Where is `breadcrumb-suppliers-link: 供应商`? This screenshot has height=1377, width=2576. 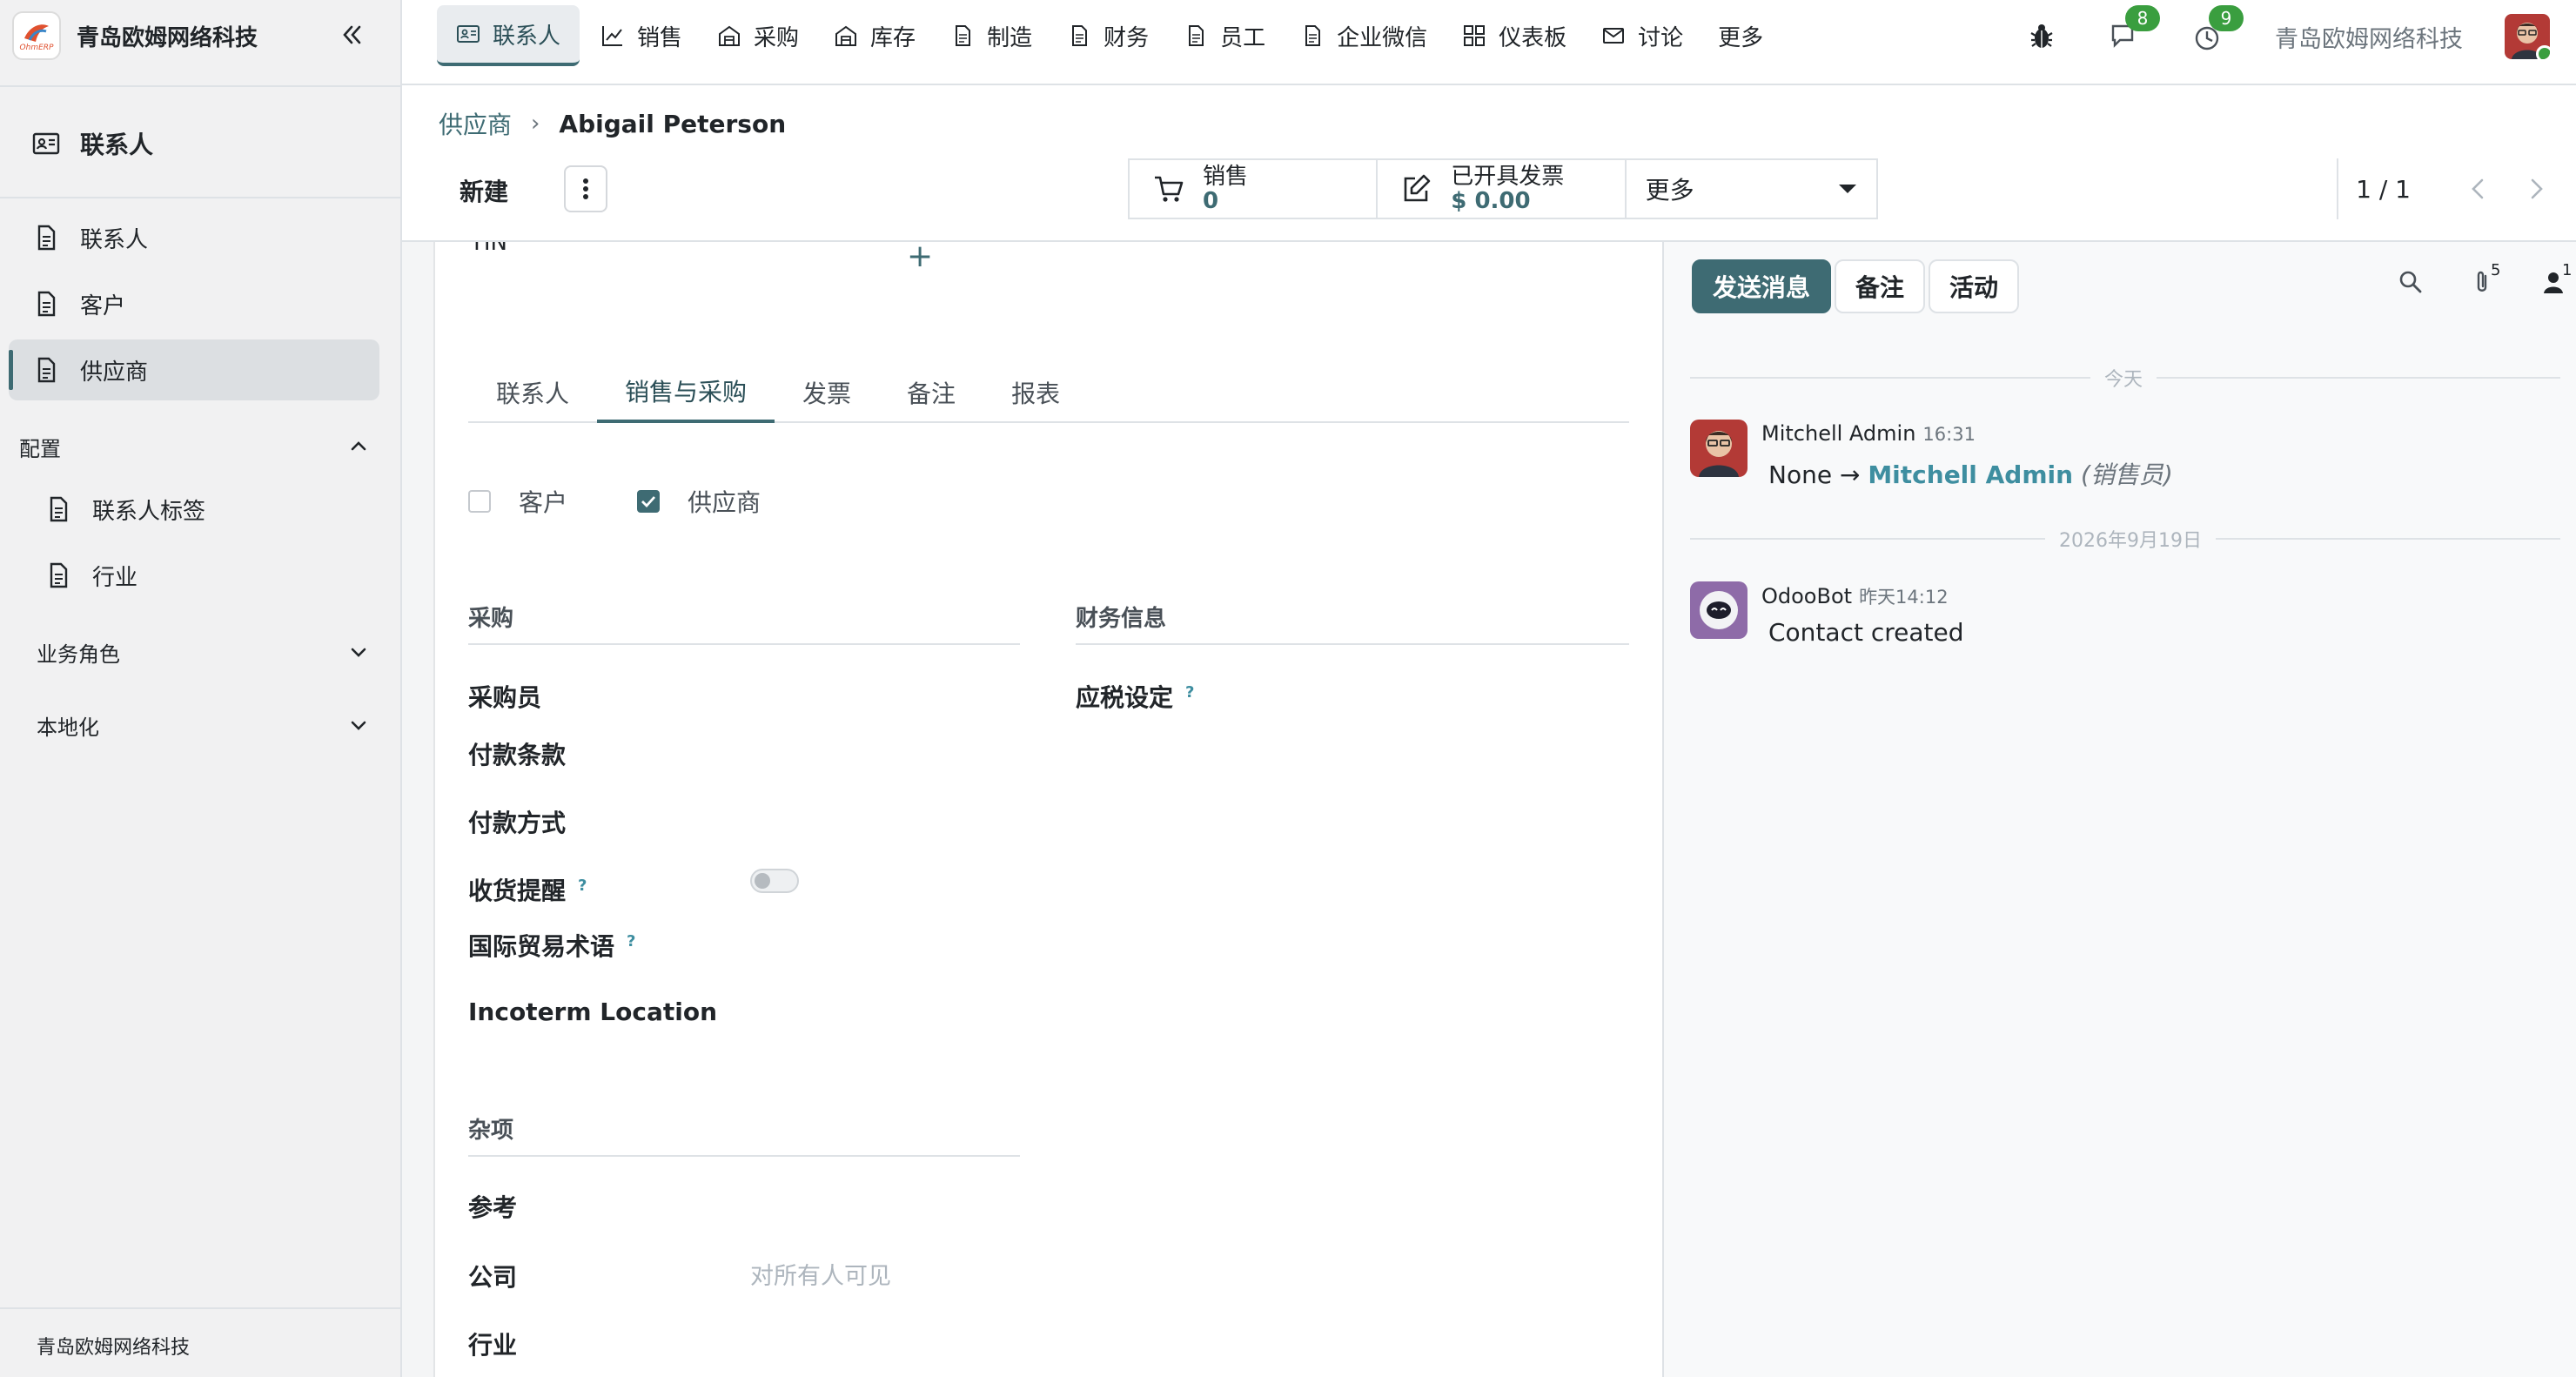 breadcrumb-suppliers-link: 供应商 is located at coordinates (475, 123).